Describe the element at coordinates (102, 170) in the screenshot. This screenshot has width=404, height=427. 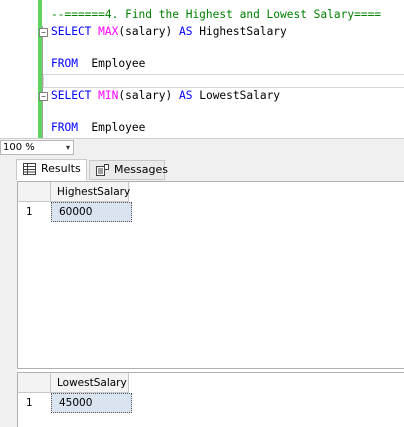
I see `messages-icon` at that location.